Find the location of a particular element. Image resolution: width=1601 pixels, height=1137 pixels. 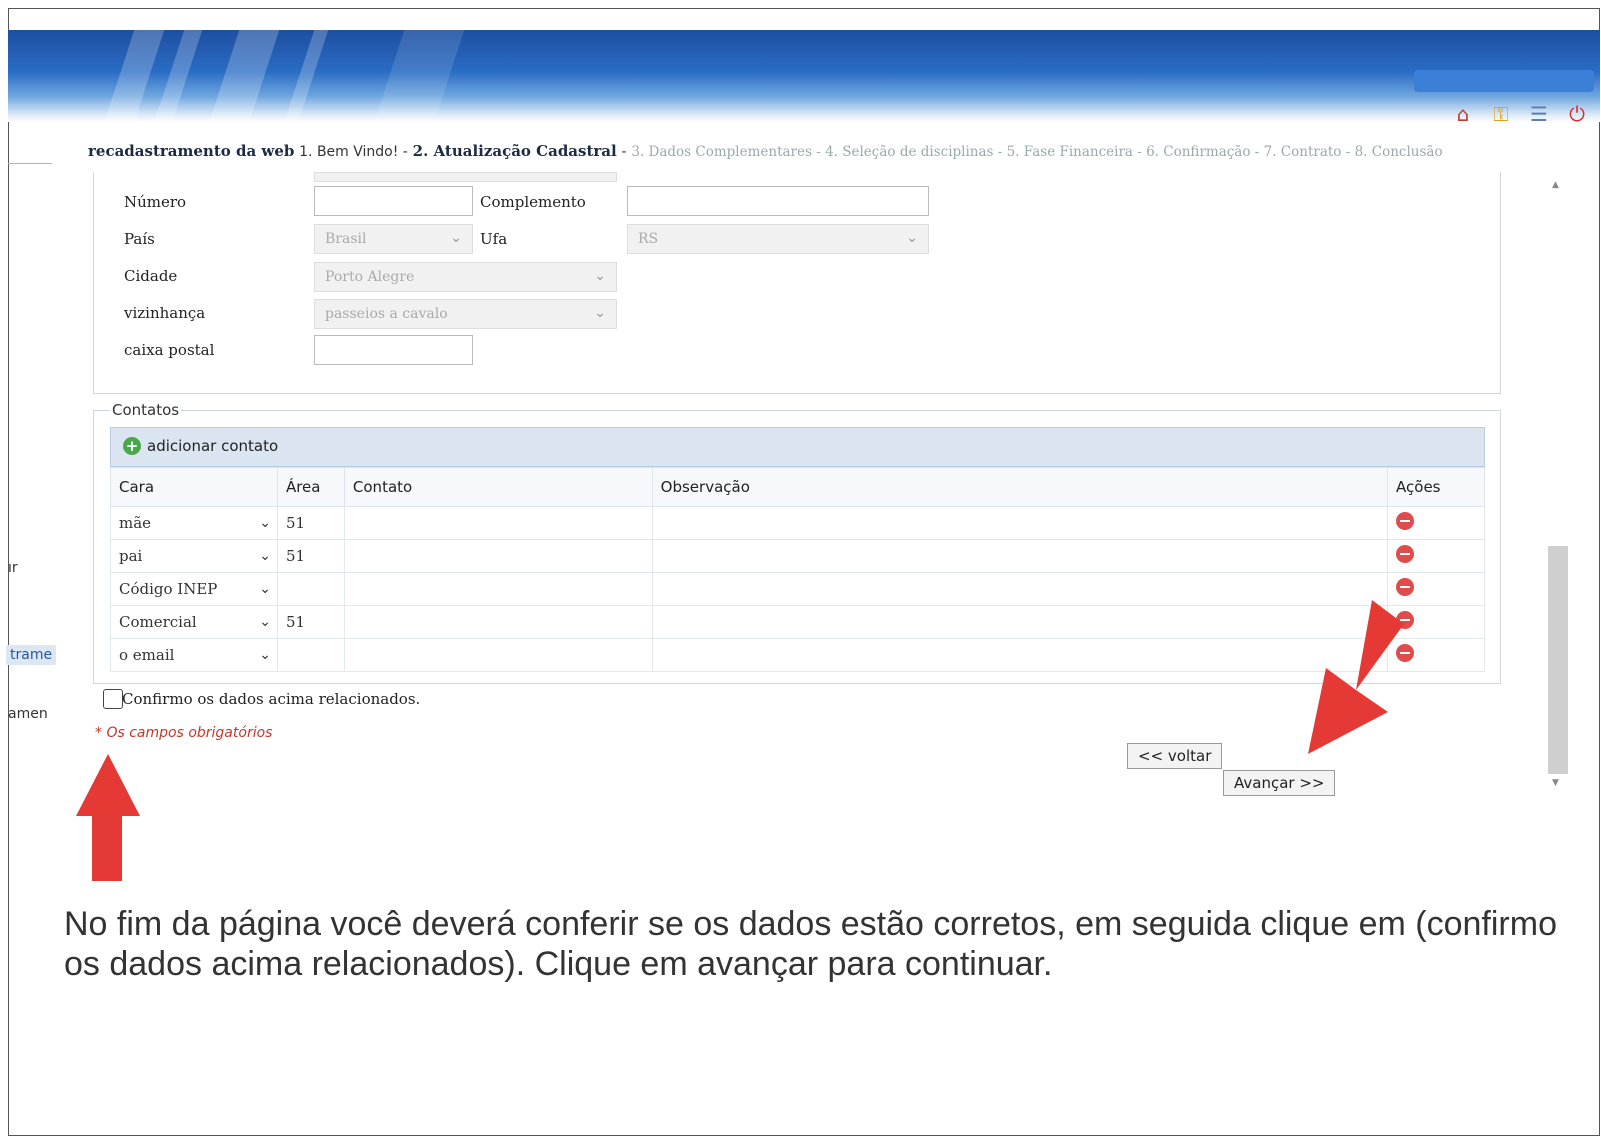

table-row: Código INEP ⌄ is located at coordinates (797, 589).